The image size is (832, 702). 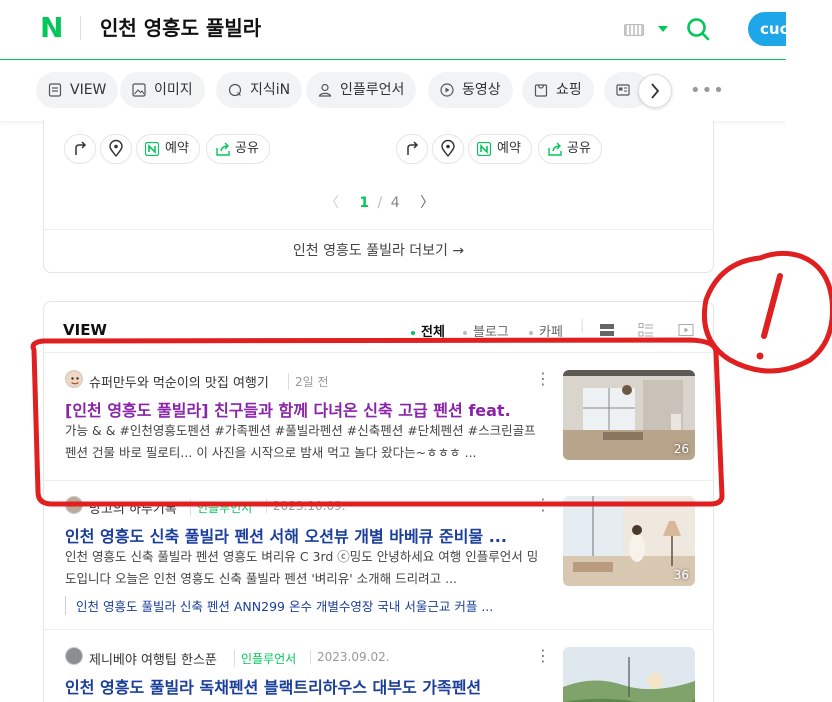 What do you see at coordinates (139, 90) in the screenshot?
I see `image-icon` at bounding box center [139, 90].